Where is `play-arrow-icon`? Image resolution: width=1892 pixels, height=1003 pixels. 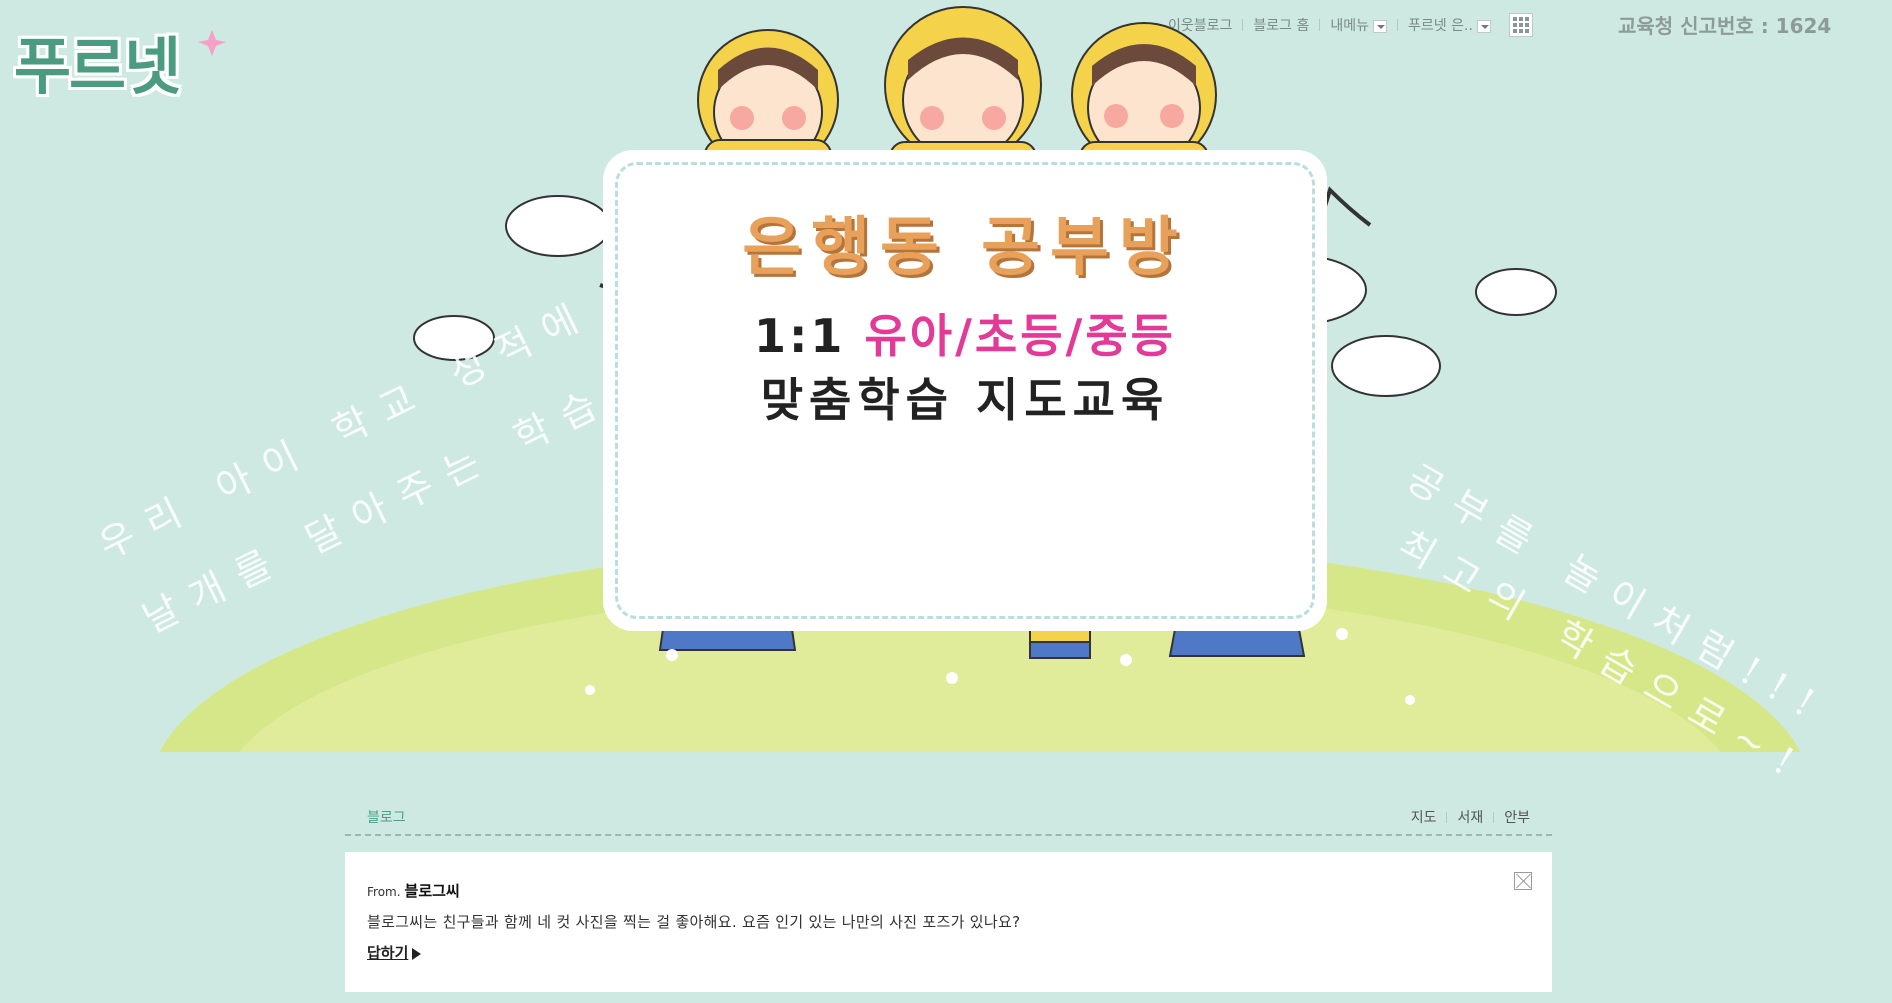
play-arrow-icon is located at coordinates (417, 953).